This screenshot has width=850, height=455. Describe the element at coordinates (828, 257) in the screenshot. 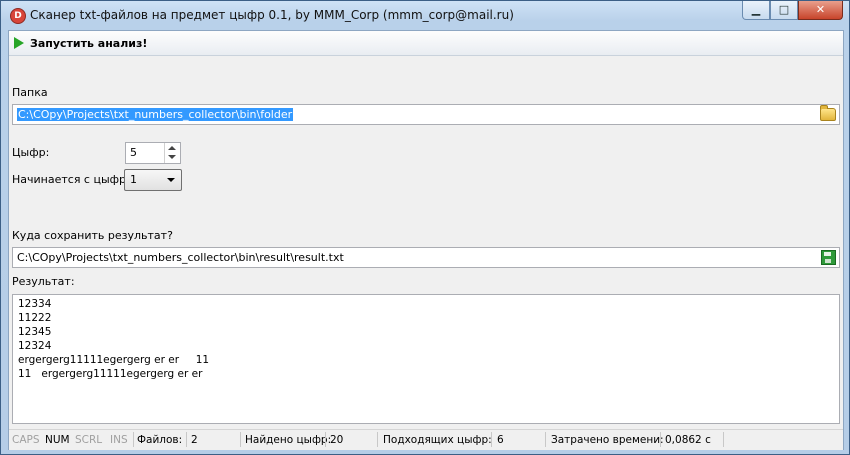

I see `save-icon` at that location.